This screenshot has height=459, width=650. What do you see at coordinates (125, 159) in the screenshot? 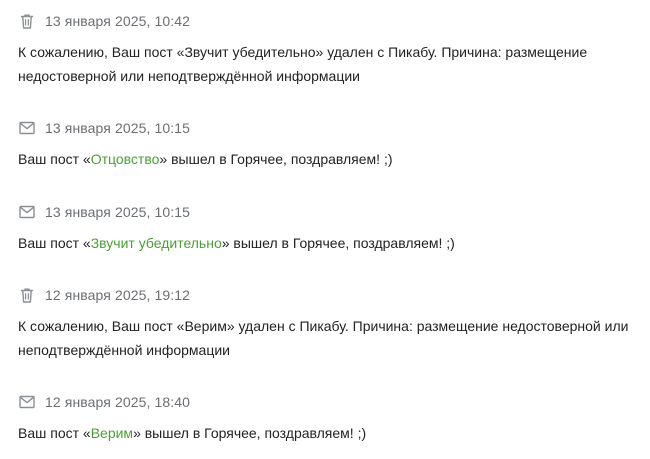
I see `post-link: Отцовство` at bounding box center [125, 159].